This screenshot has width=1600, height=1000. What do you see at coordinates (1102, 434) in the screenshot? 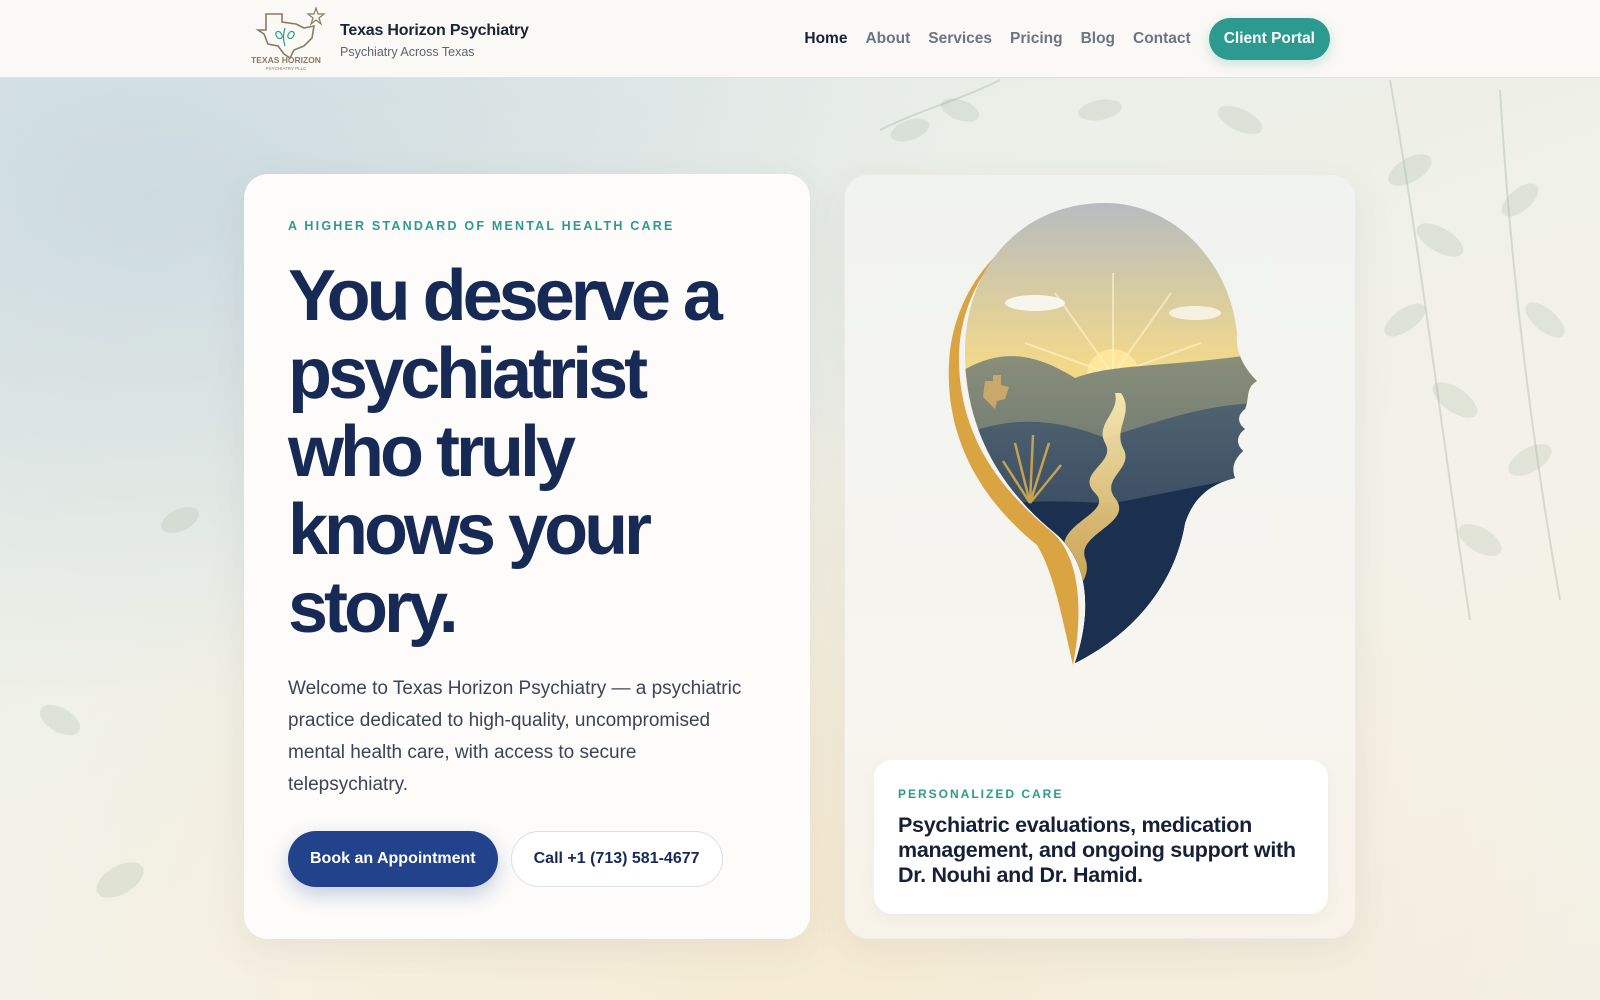
I see `head-silhouette-sunrise-illustration` at bounding box center [1102, 434].